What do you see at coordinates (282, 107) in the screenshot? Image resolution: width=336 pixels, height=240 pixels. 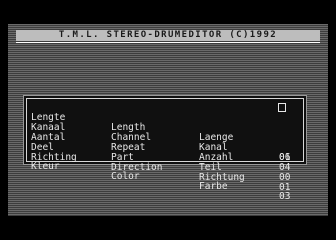 I see `text-cursor` at bounding box center [282, 107].